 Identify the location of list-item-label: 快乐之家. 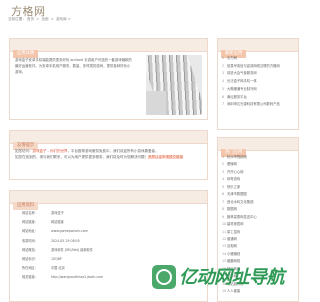
(233, 187).